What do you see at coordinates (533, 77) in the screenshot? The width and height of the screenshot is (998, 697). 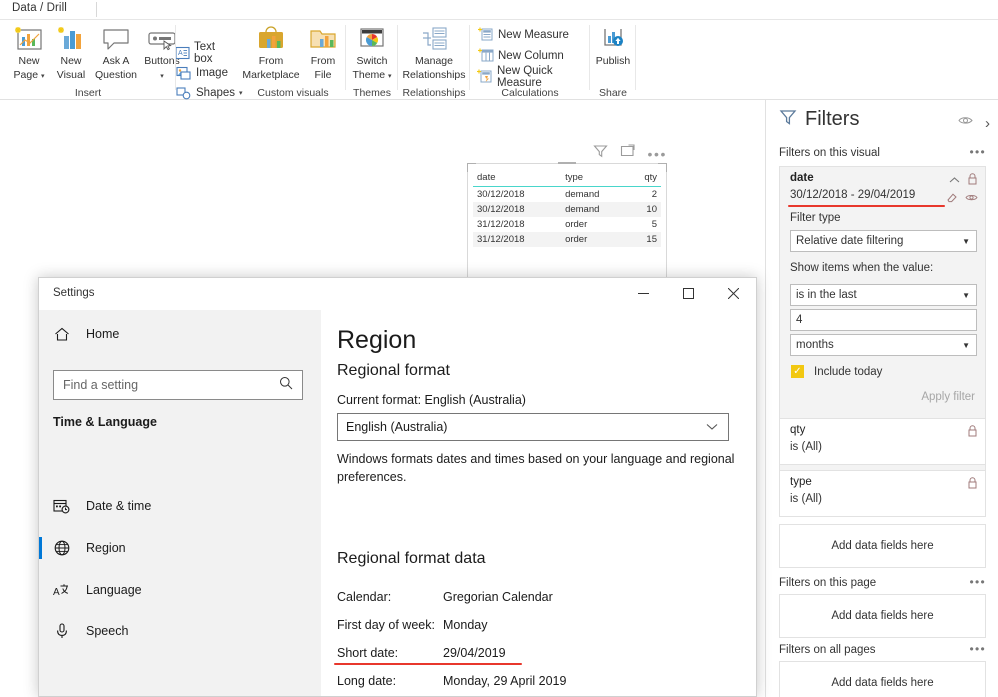 I see `new-quick-measure-button: New Quick Measure` at bounding box center [533, 77].